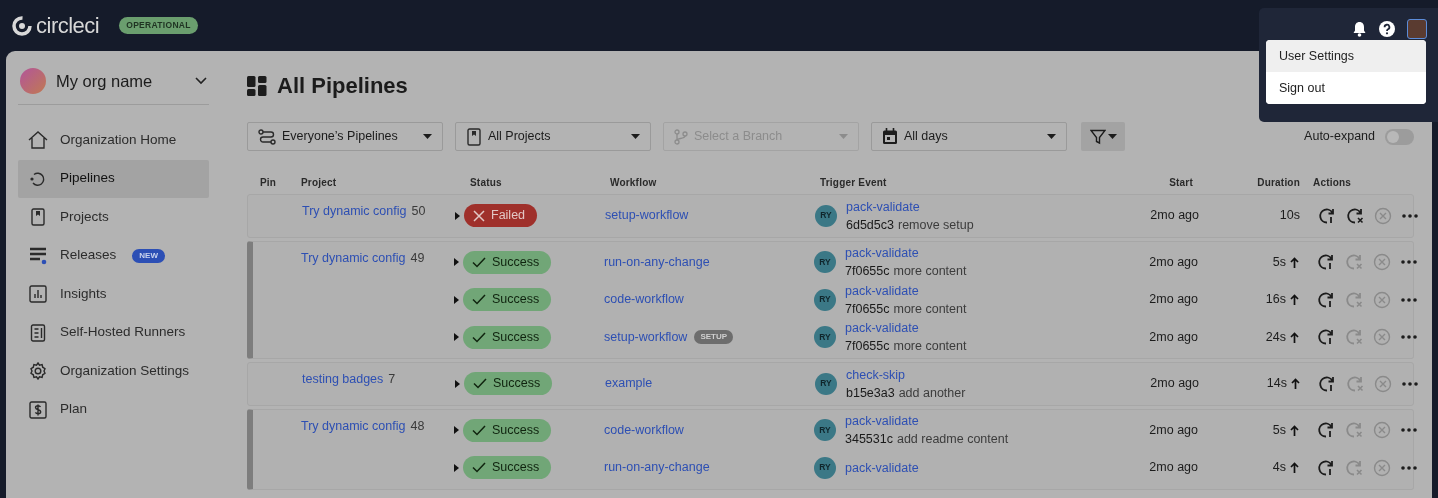 The width and height of the screenshot is (1438, 498). Describe the element at coordinates (1355, 215) in the screenshot. I see `rerun-failed-icon` at that location.